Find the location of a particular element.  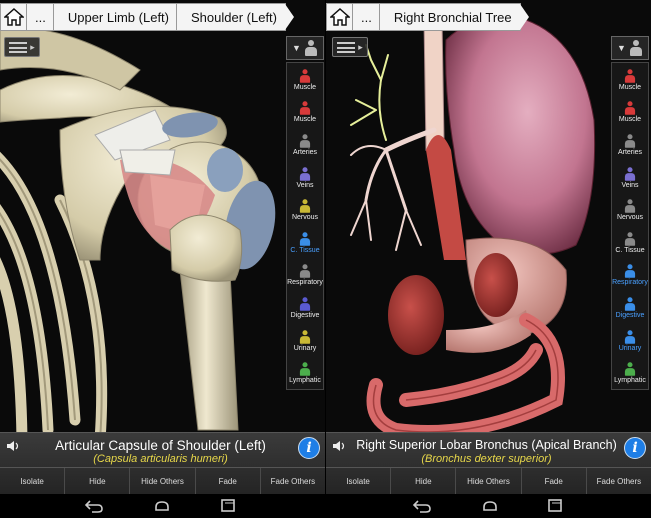

breadcrumb: ... Right Bronchial Tree is located at coordinates (427, 17).